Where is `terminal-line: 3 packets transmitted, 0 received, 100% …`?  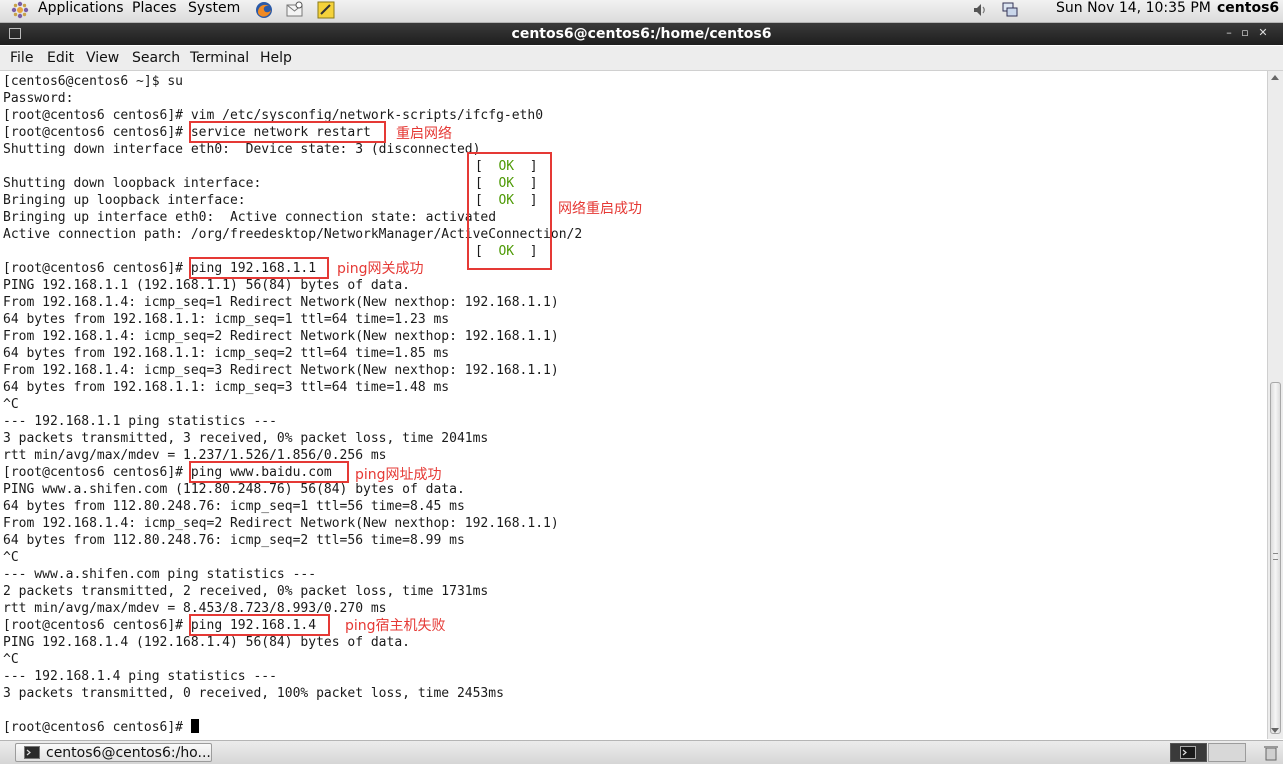
terminal-line: 3 packets transmitted, 0 received, 100% … is located at coordinates (253, 693).